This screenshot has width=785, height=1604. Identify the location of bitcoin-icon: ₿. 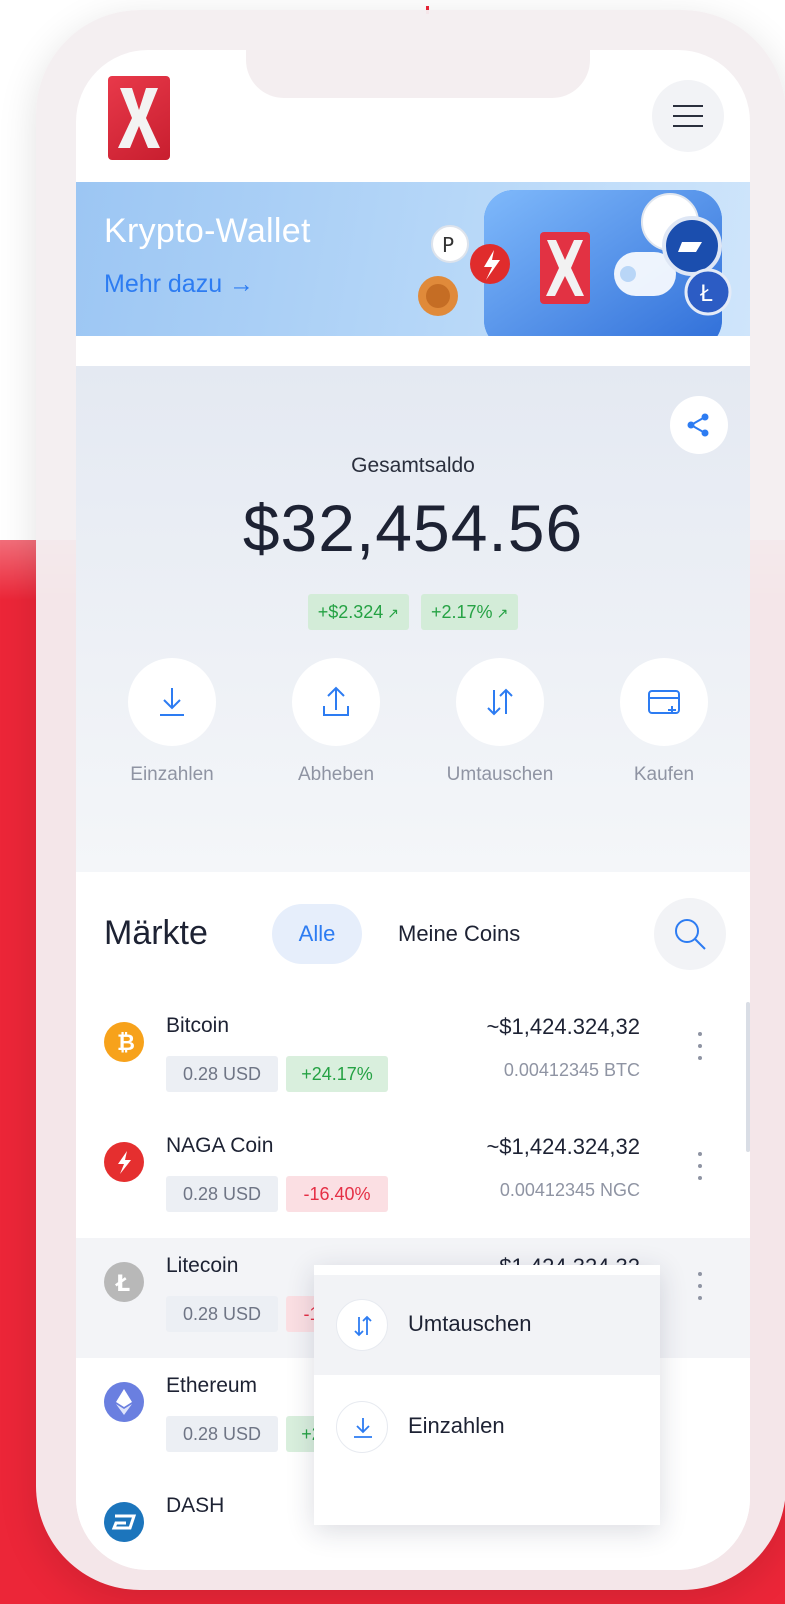
(124, 1042).